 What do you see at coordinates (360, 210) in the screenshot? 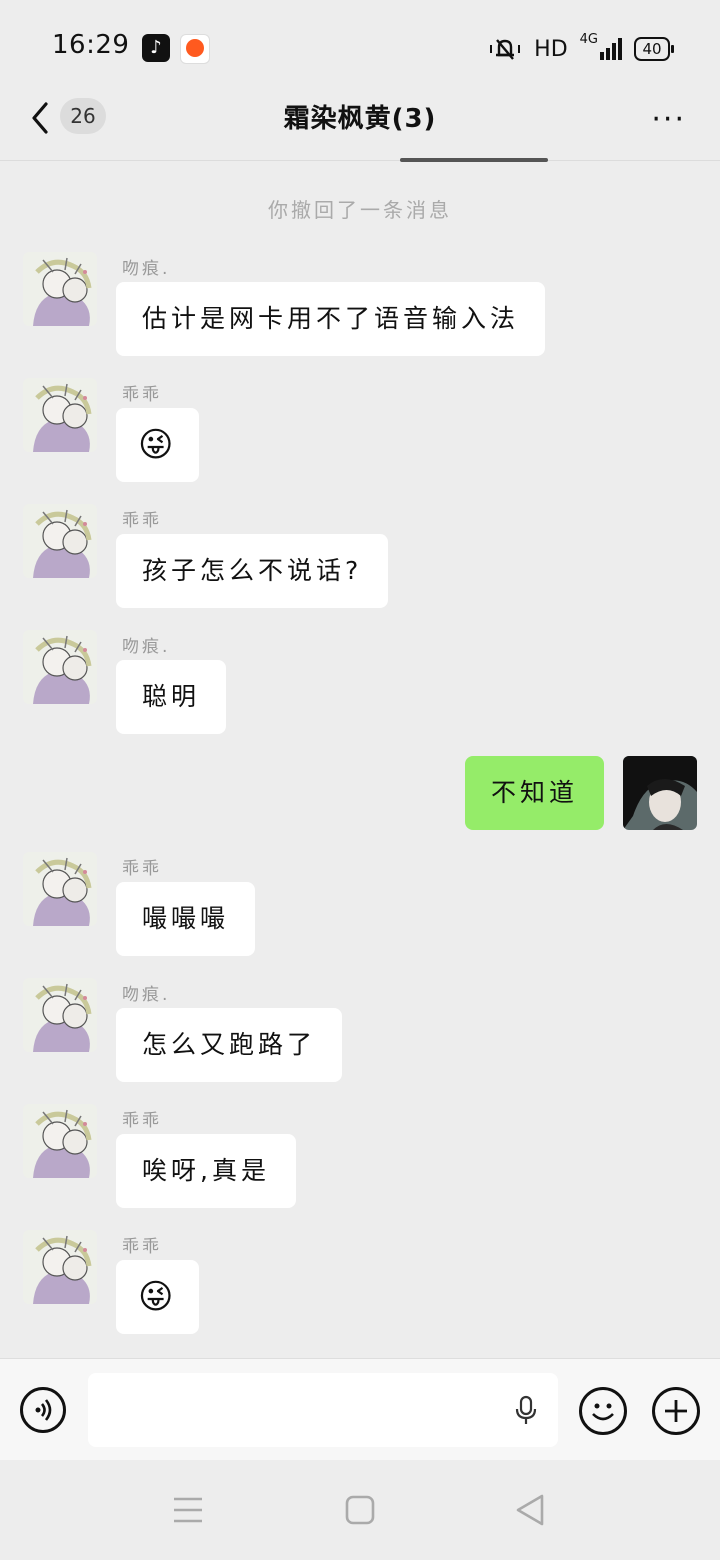
I see `recall-notice: 你撤回了一条消息` at bounding box center [360, 210].